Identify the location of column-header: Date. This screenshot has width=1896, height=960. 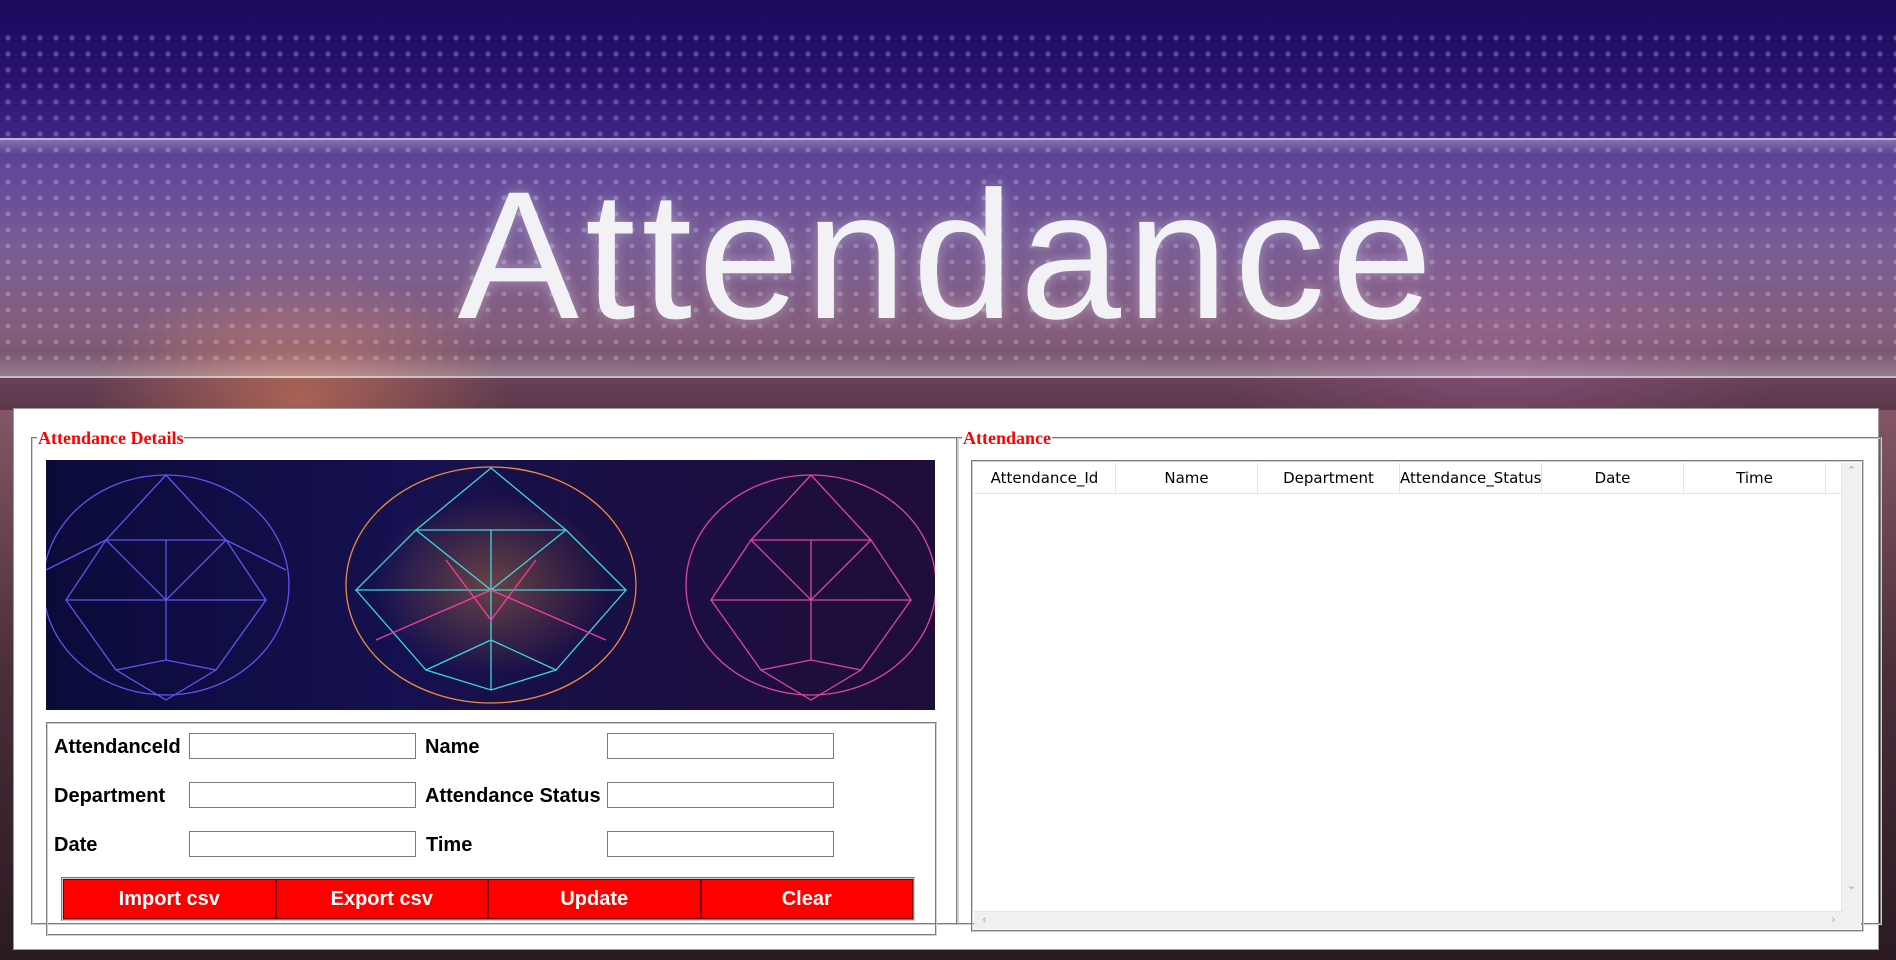
(1613, 478).